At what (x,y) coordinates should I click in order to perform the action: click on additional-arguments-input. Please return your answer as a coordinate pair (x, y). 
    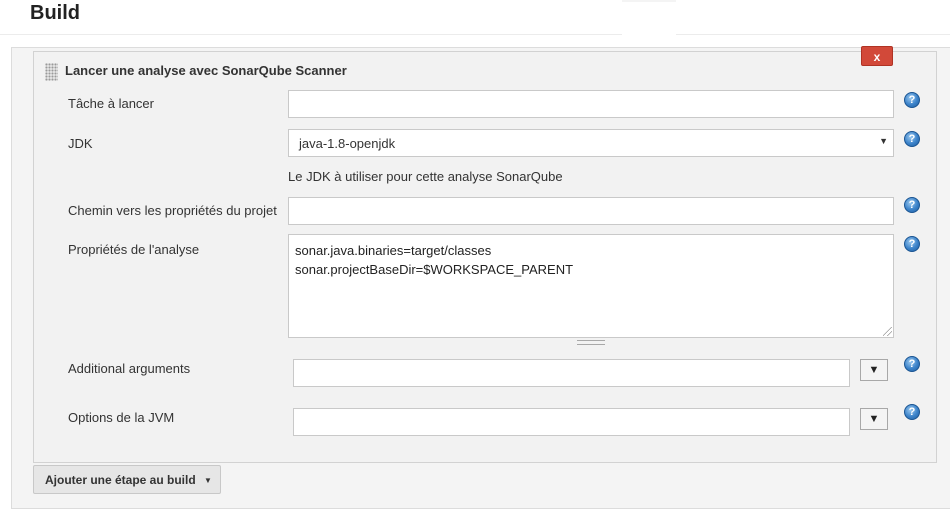
    Looking at the image, I should click on (571, 373).